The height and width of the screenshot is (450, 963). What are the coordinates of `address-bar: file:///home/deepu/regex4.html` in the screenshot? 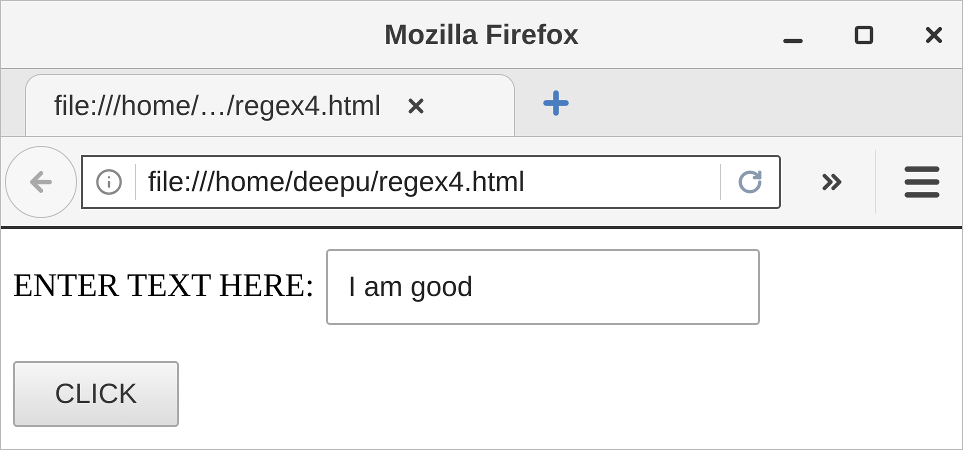 It's located at (431, 181).